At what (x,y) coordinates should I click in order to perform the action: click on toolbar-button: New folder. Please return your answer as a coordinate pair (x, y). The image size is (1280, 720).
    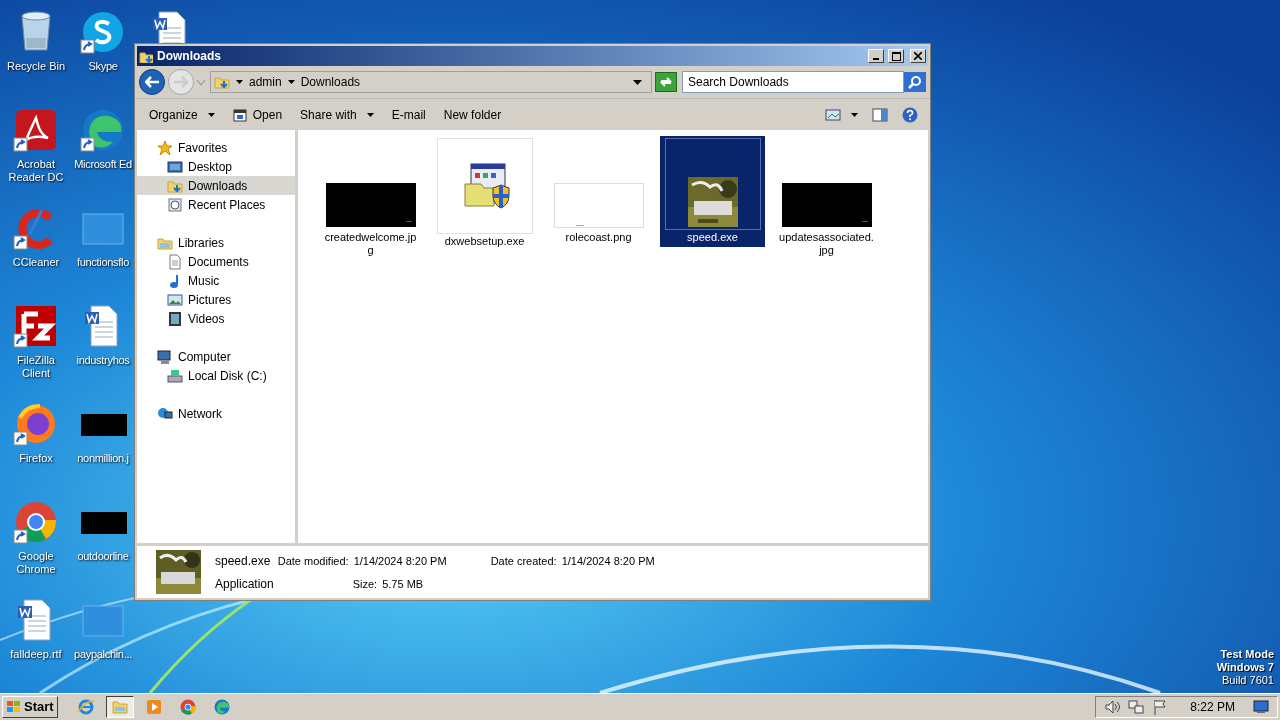
    Looking at the image, I should click on (472, 114).